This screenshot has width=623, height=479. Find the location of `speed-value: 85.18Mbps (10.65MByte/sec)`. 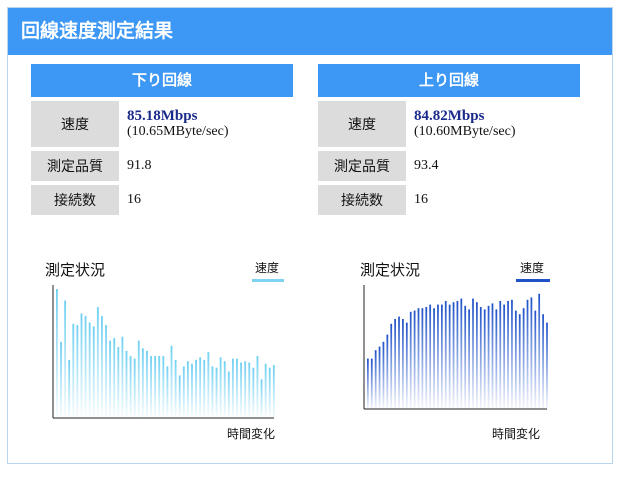

speed-value: 85.18Mbps (10.65MByte/sec) is located at coordinates (206, 124).